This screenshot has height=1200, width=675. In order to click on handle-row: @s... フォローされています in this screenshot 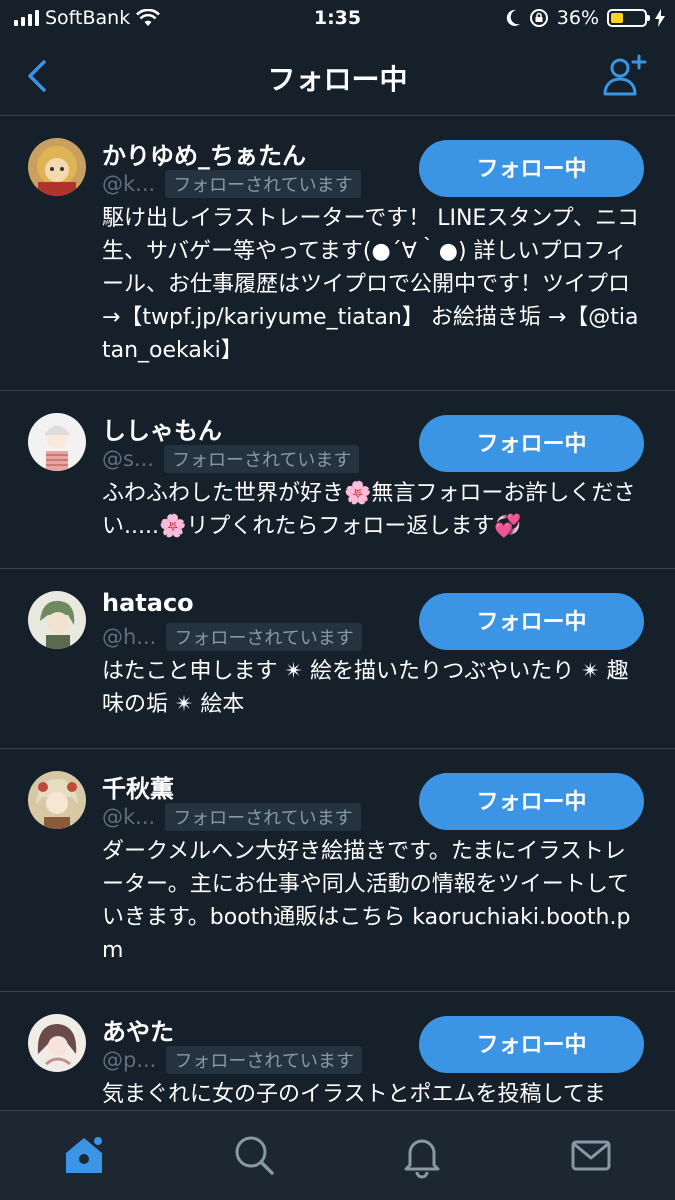, I will do `click(231, 459)`.